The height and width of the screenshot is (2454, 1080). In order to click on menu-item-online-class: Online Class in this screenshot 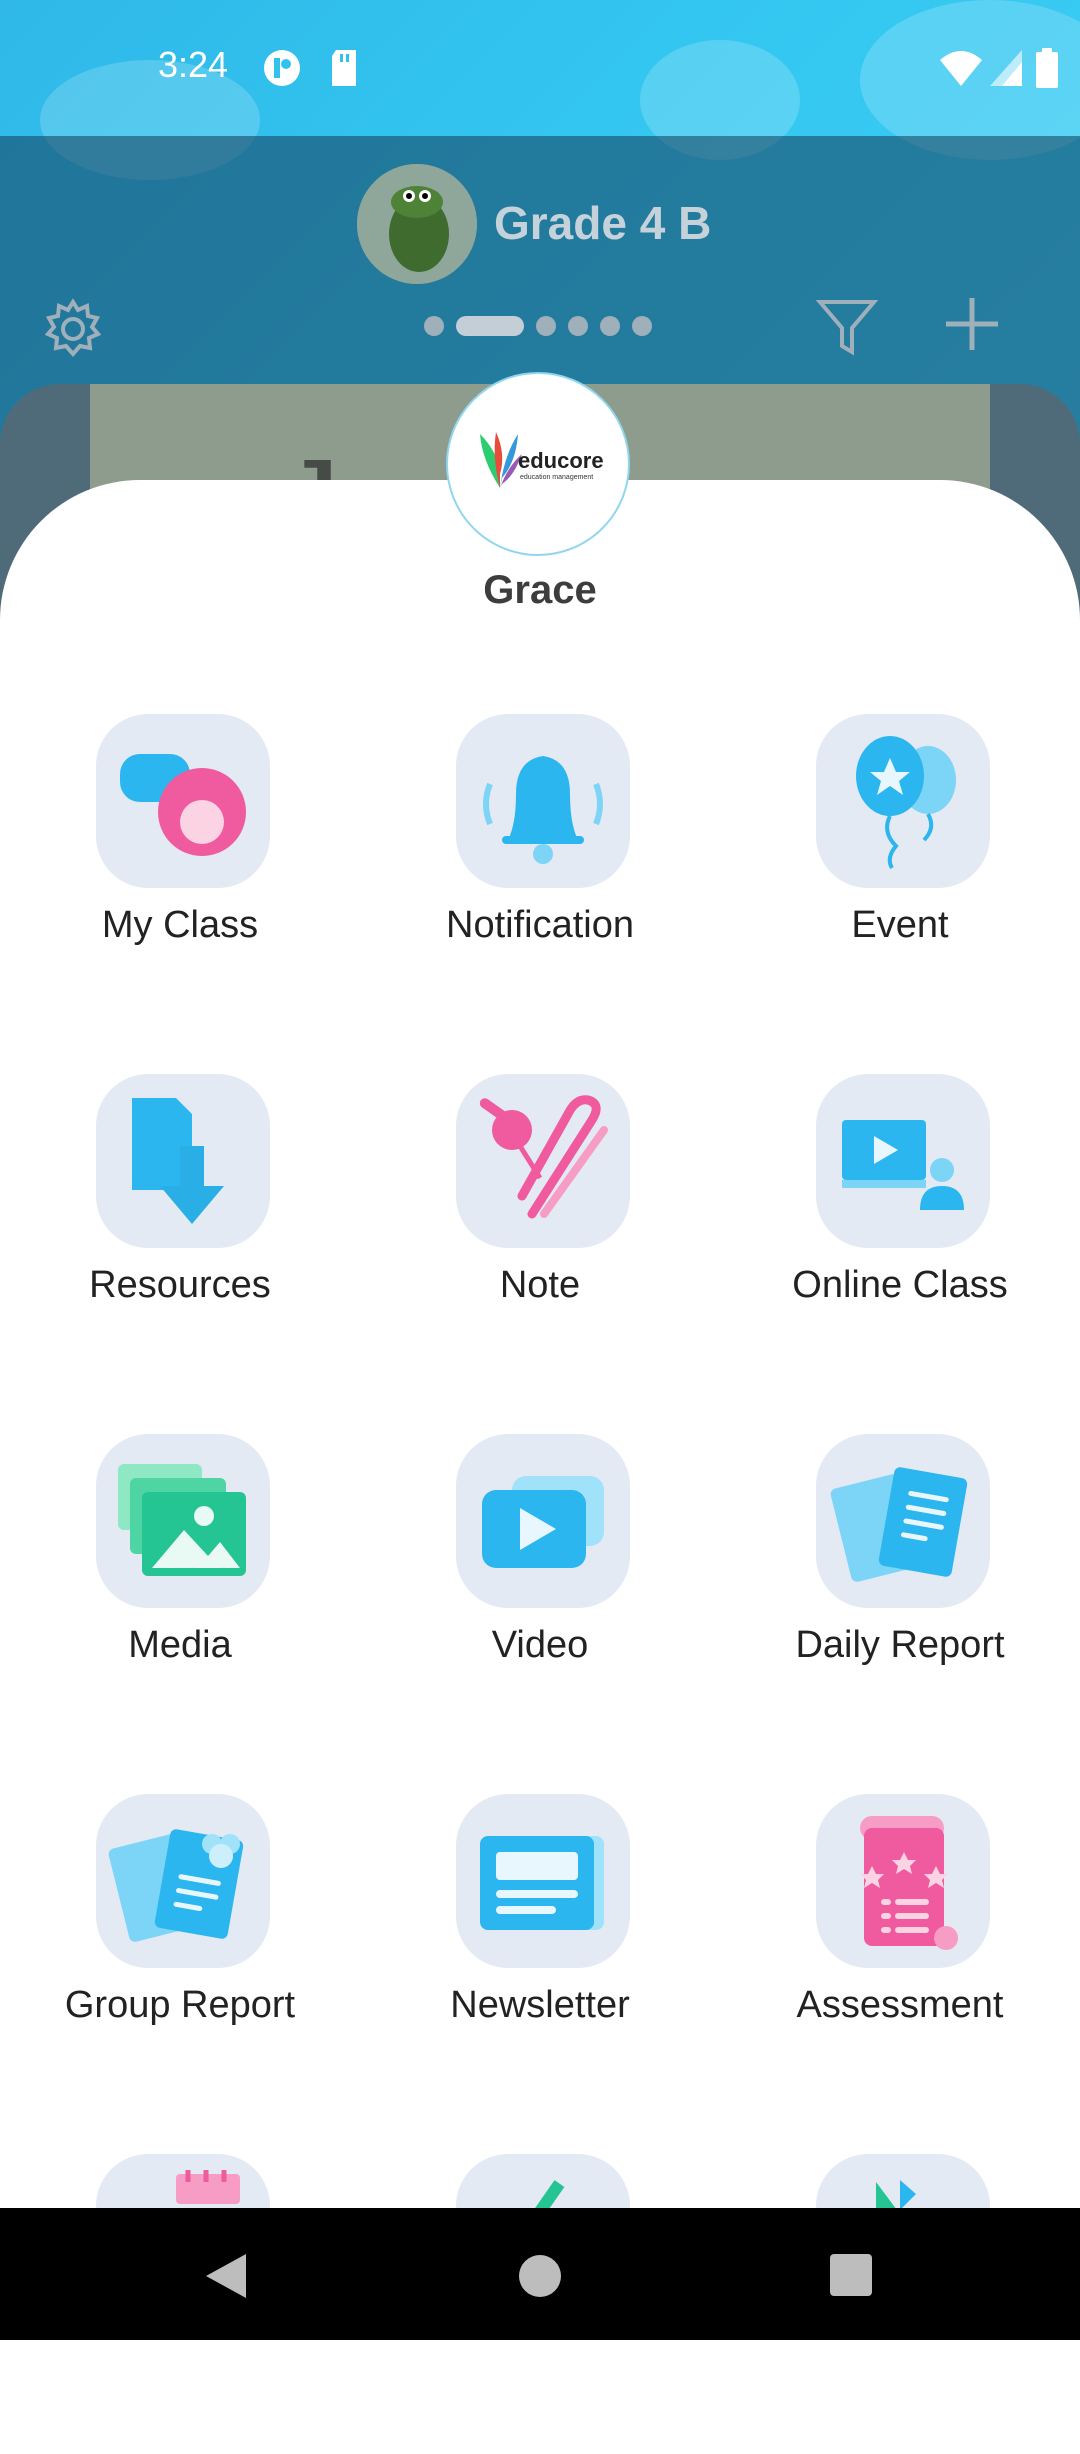, I will do `click(900, 1224)`.